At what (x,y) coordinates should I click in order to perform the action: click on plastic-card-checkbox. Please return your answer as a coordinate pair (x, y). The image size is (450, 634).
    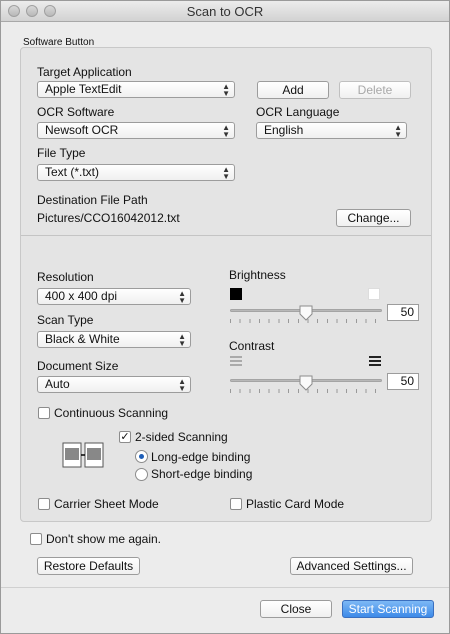
    Looking at the image, I should click on (236, 504).